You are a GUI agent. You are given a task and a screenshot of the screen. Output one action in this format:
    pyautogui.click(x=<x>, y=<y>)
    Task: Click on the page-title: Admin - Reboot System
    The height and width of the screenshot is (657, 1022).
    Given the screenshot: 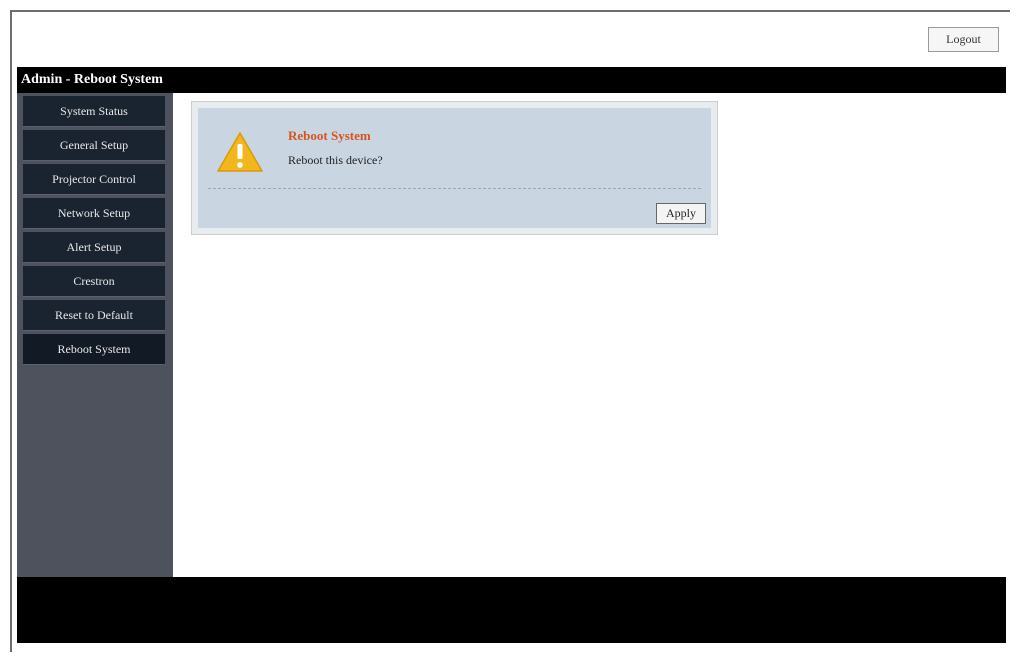 What is the action you would take?
    pyautogui.click(x=92, y=79)
    